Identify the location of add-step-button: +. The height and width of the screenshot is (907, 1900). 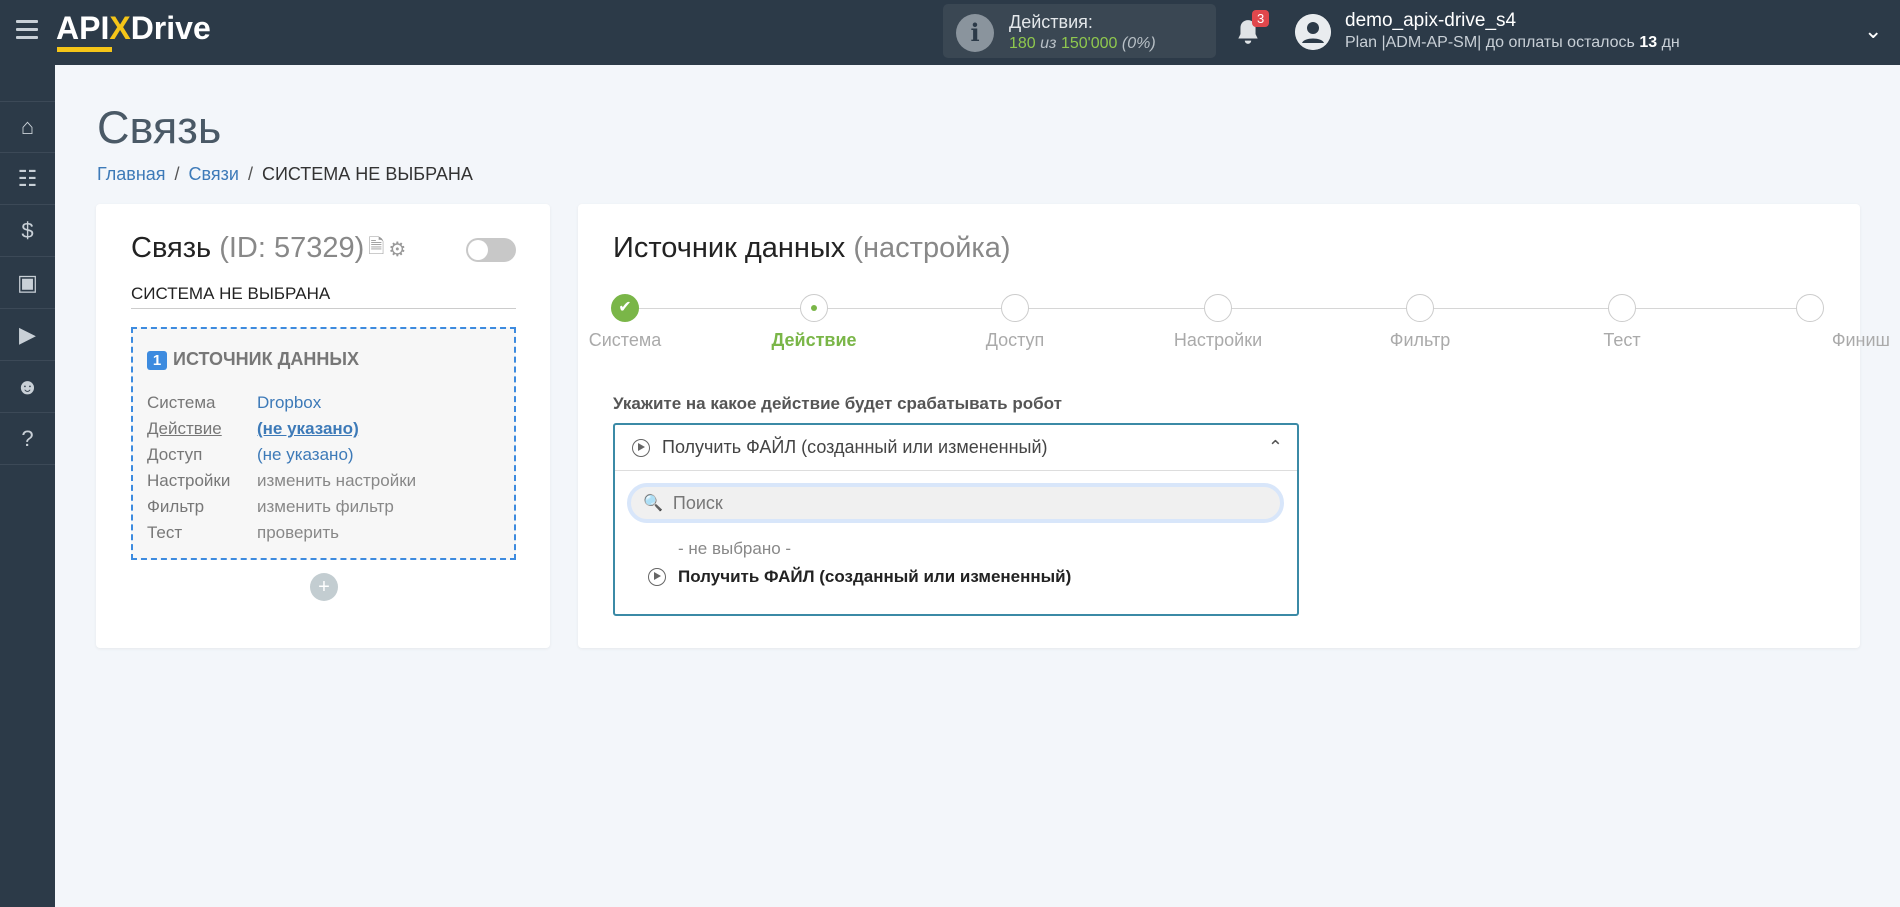
(324, 587).